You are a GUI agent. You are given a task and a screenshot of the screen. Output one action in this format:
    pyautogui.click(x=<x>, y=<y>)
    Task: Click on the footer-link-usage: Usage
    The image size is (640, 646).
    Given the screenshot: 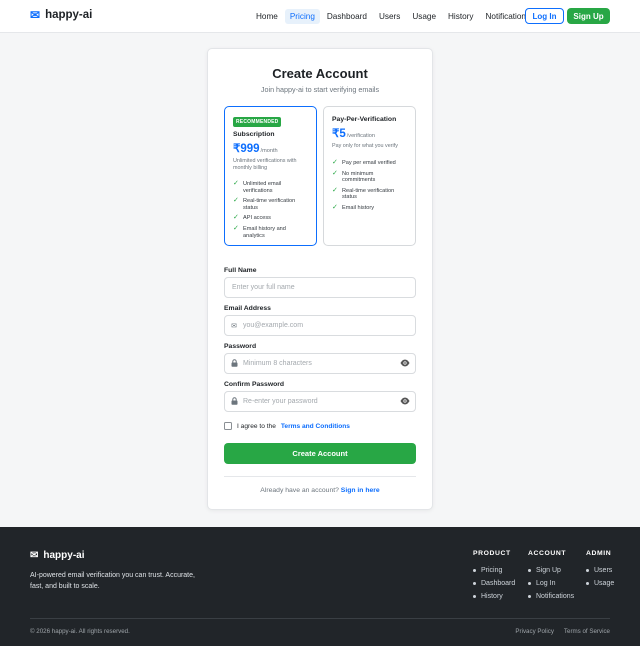 What is the action you would take?
    pyautogui.click(x=600, y=583)
    